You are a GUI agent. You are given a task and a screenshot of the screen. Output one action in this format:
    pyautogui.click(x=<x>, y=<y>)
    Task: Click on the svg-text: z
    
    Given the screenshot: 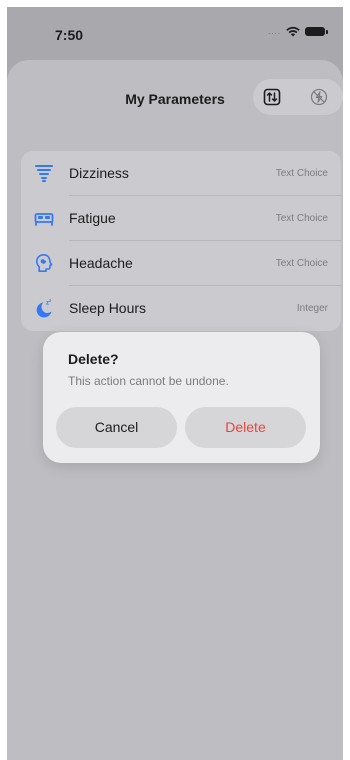 What is the action you would take?
    pyautogui.click(x=50, y=300)
    